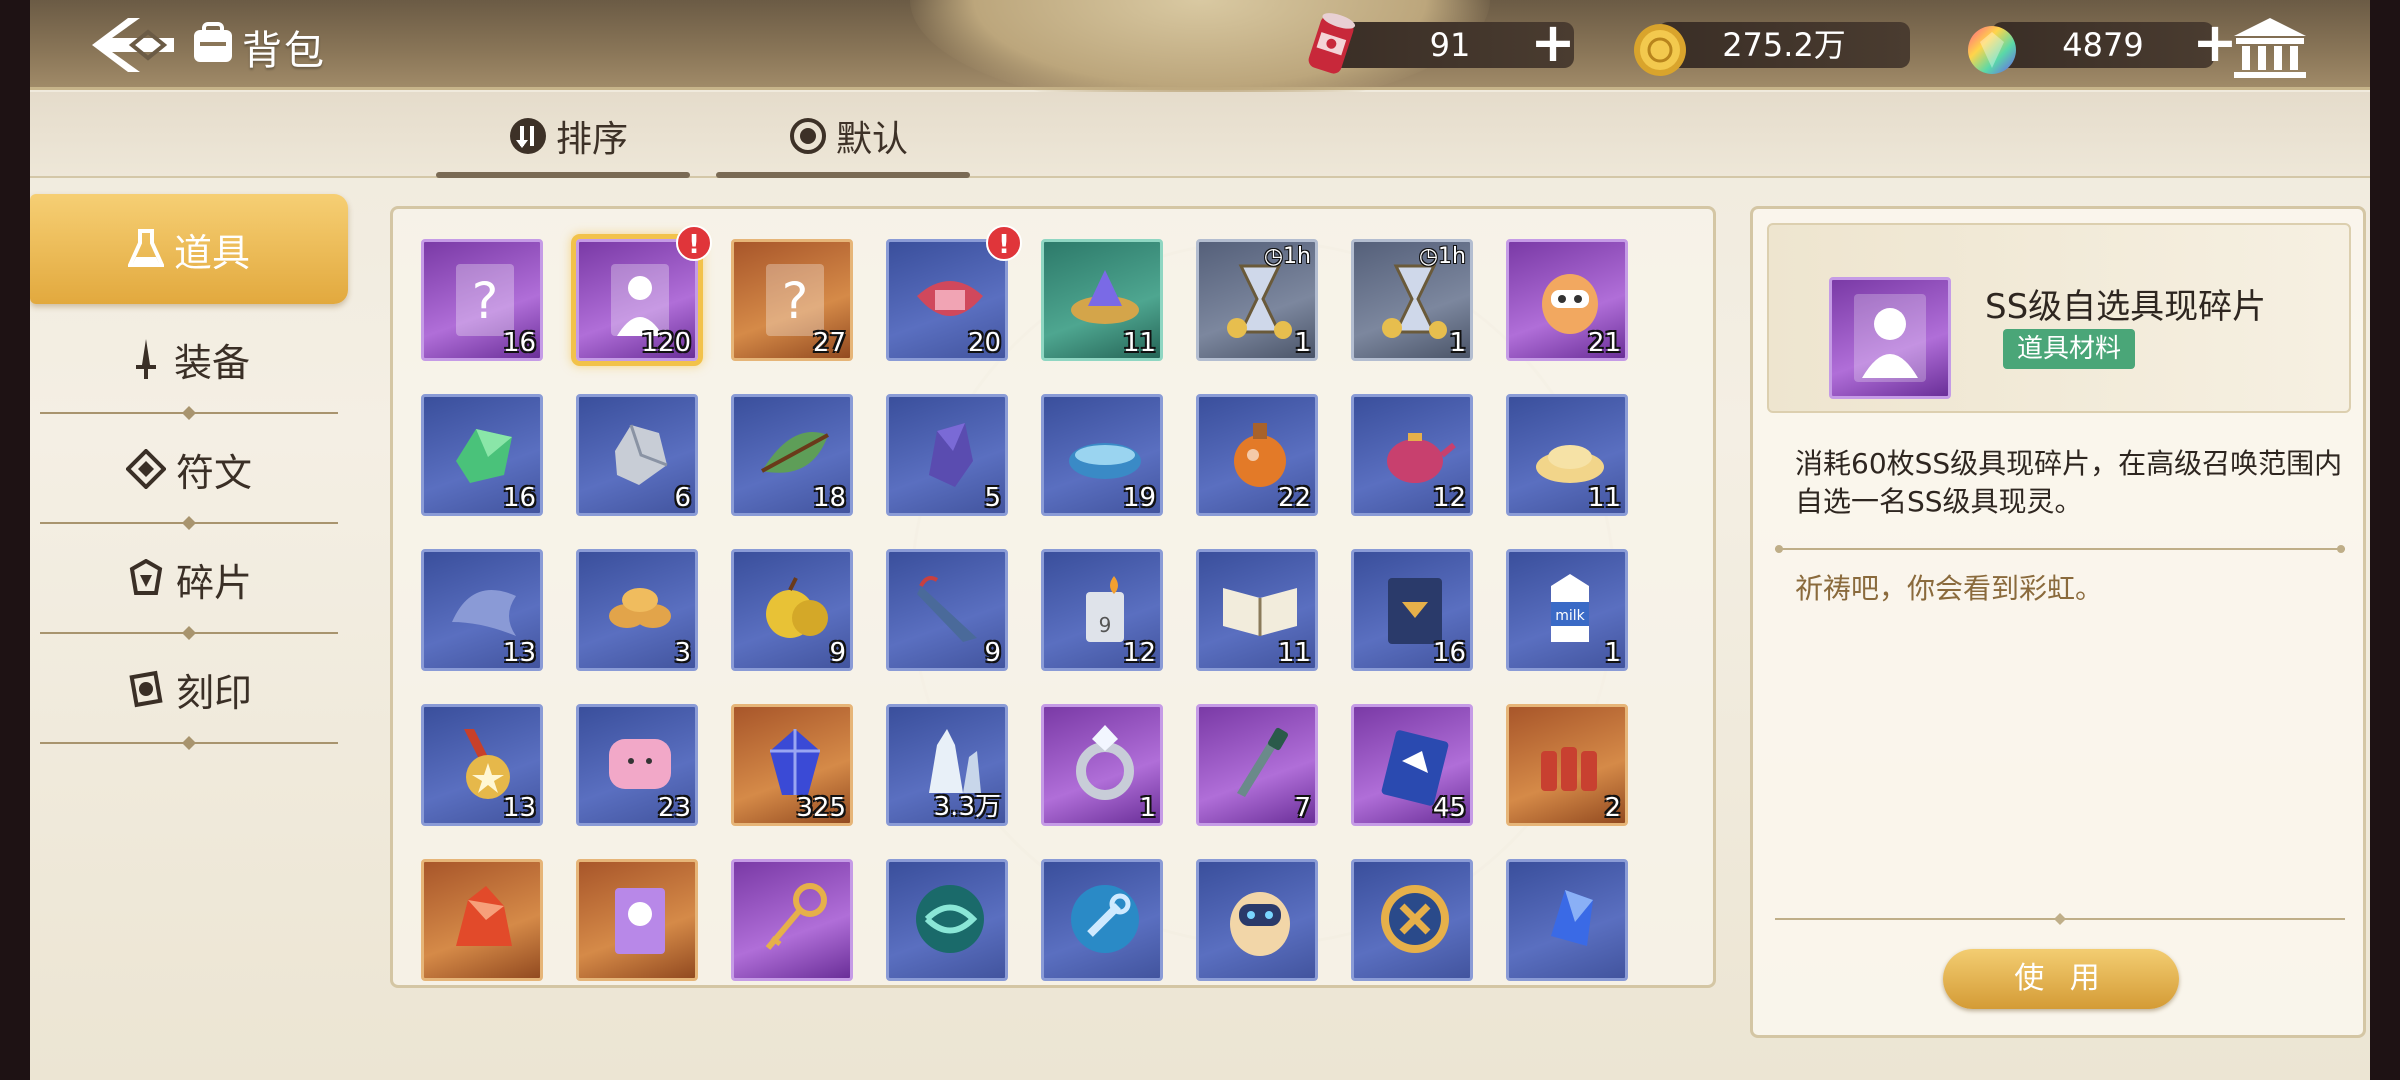 Image resolution: width=2400 pixels, height=1080 pixels. Describe the element at coordinates (947, 300) in the screenshot. I see `item-slot-gift-box: 20` at that location.